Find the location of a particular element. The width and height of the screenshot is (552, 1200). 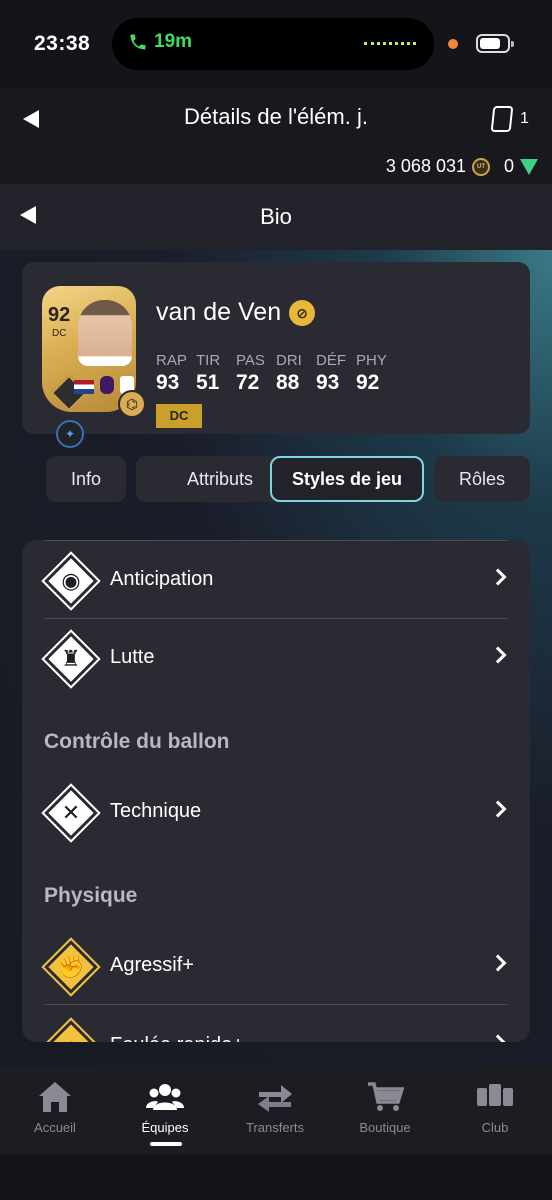

coin-icon: UT is located at coordinates (480, 166).